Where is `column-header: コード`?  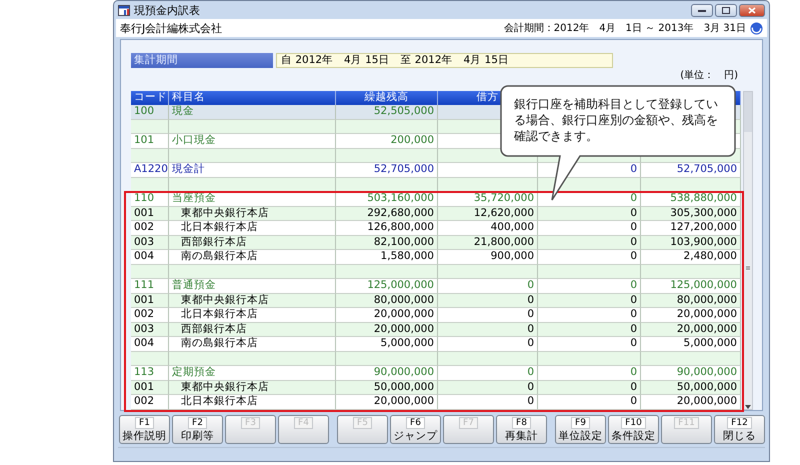
column-header: コード is located at coordinates (150, 98).